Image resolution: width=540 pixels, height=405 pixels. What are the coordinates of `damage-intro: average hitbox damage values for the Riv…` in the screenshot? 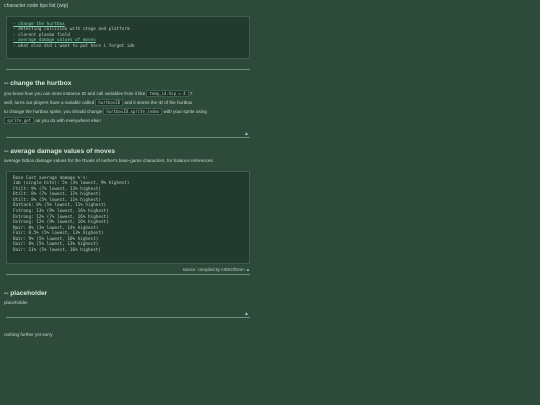 It's located at (109, 160).